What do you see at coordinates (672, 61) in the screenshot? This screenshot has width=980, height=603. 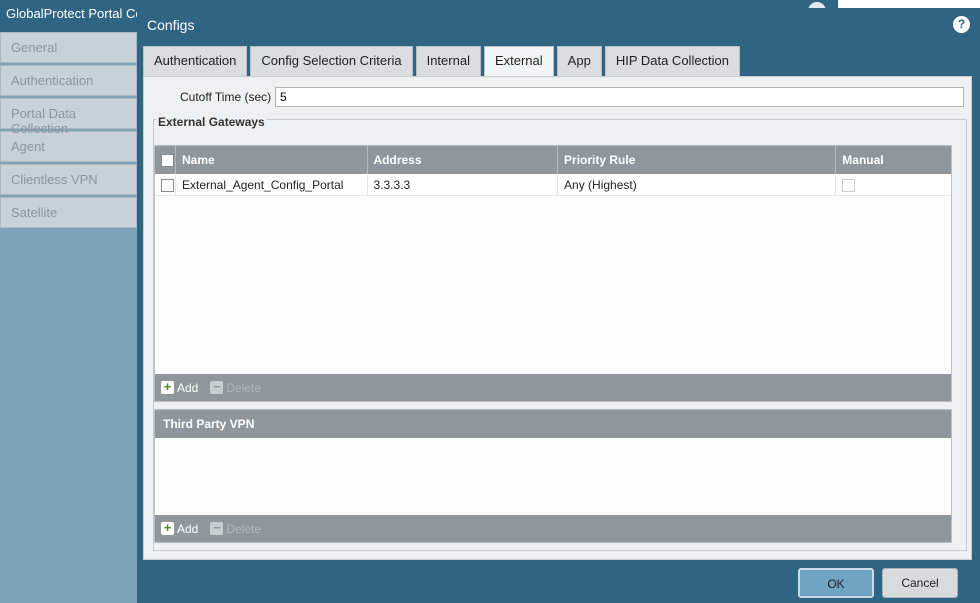 I see `tab-hip-data-collection: HIP Data Collection` at bounding box center [672, 61].